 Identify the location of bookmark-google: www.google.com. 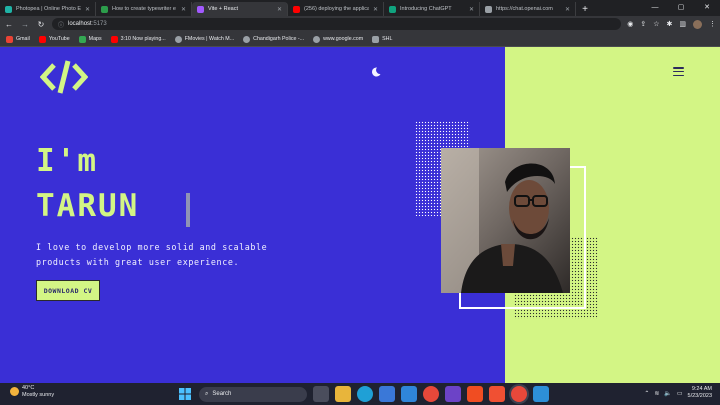
(338, 39).